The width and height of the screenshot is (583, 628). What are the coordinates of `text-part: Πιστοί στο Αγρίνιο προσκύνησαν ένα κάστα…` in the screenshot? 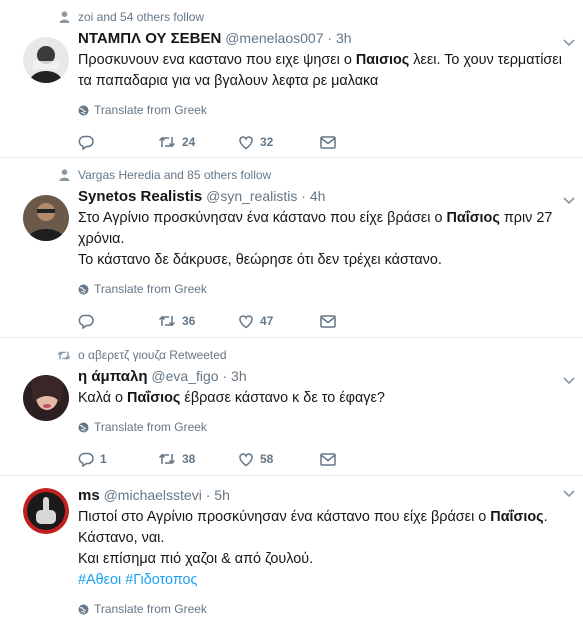 It's located at (284, 517).